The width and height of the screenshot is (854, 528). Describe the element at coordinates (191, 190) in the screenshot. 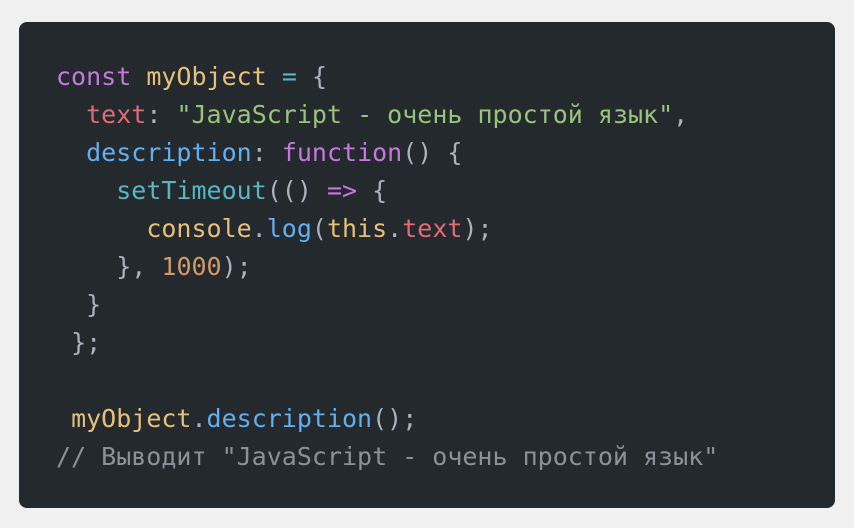

I see `function-settimeout: setTimeout` at that location.